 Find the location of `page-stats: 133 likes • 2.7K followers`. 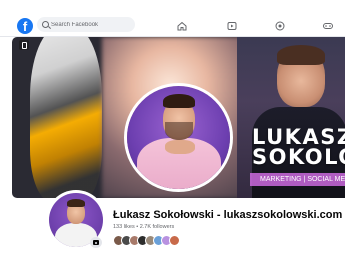

page-stats: 133 likes • 2.7K followers is located at coordinates (143, 227).